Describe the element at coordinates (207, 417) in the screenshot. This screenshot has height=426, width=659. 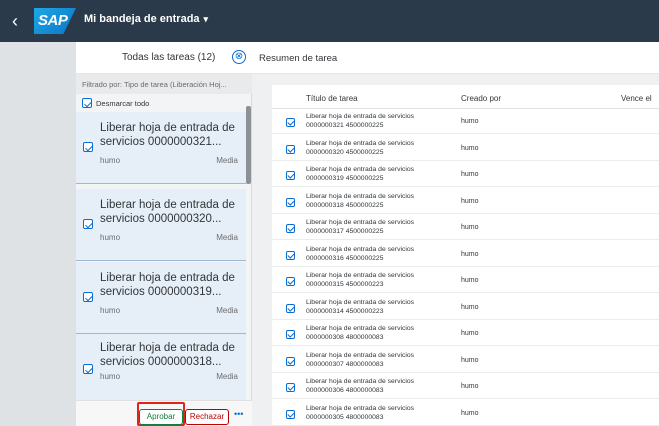
I see `reject-button: Rechazar` at that location.